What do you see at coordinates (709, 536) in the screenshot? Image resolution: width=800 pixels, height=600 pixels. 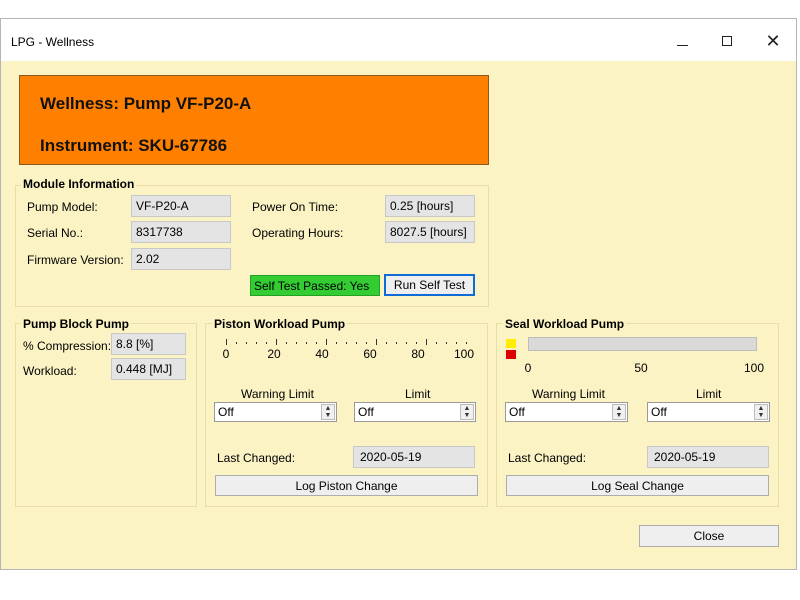 I see `close-button: Close` at bounding box center [709, 536].